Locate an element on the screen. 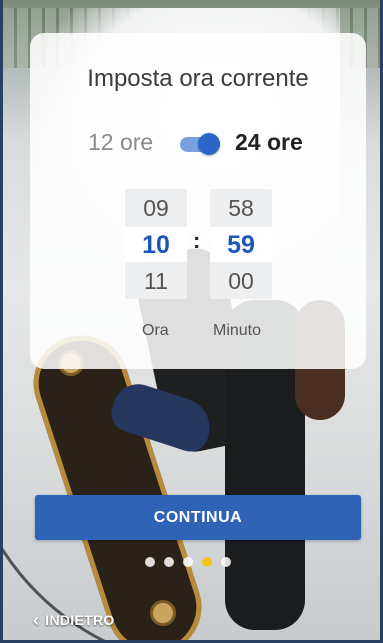 This screenshot has height=643, width=383. background-wheel is located at coordinates (163, 613).